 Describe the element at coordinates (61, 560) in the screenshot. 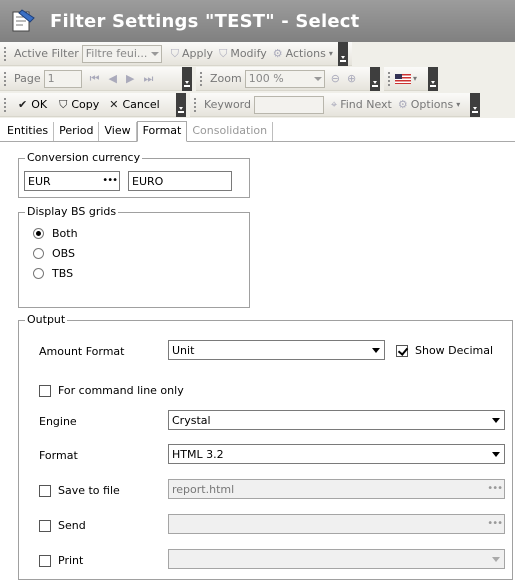

I see `print-checkbox: Print` at that location.